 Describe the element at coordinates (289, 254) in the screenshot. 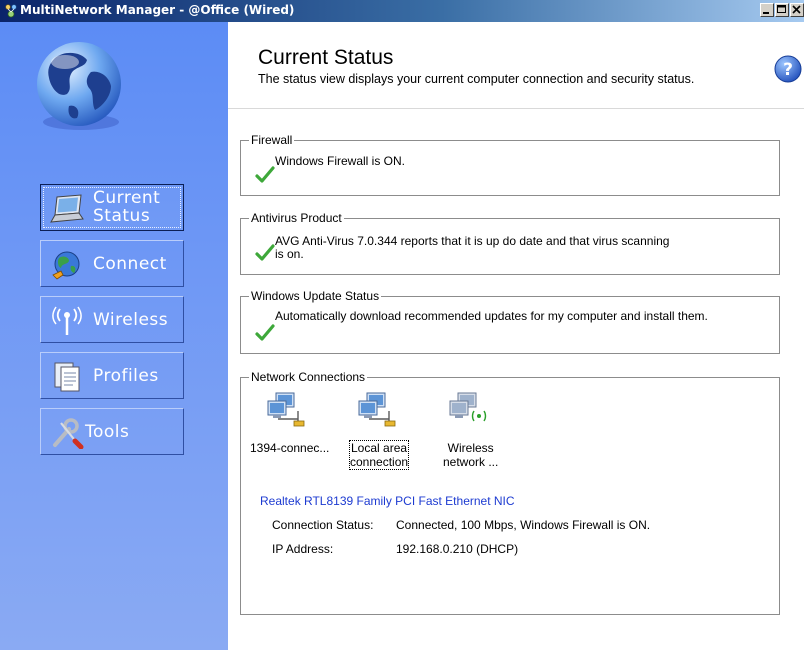

I see `antivirus-message-line2: is on.` at that location.